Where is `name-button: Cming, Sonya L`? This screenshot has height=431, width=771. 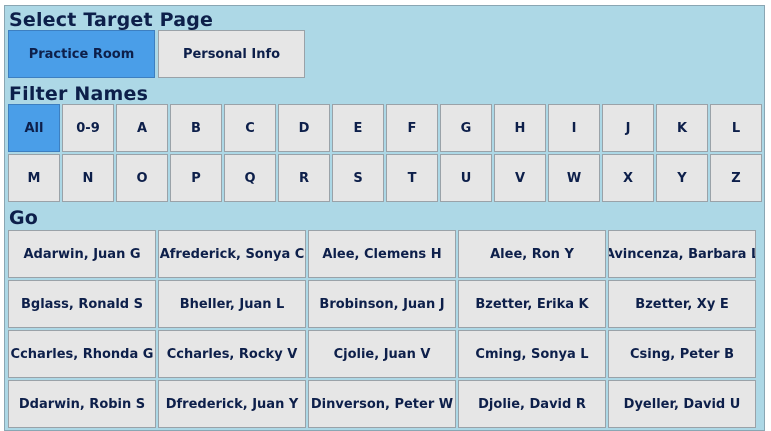
name-button: Cming, Sonya L is located at coordinates (532, 354).